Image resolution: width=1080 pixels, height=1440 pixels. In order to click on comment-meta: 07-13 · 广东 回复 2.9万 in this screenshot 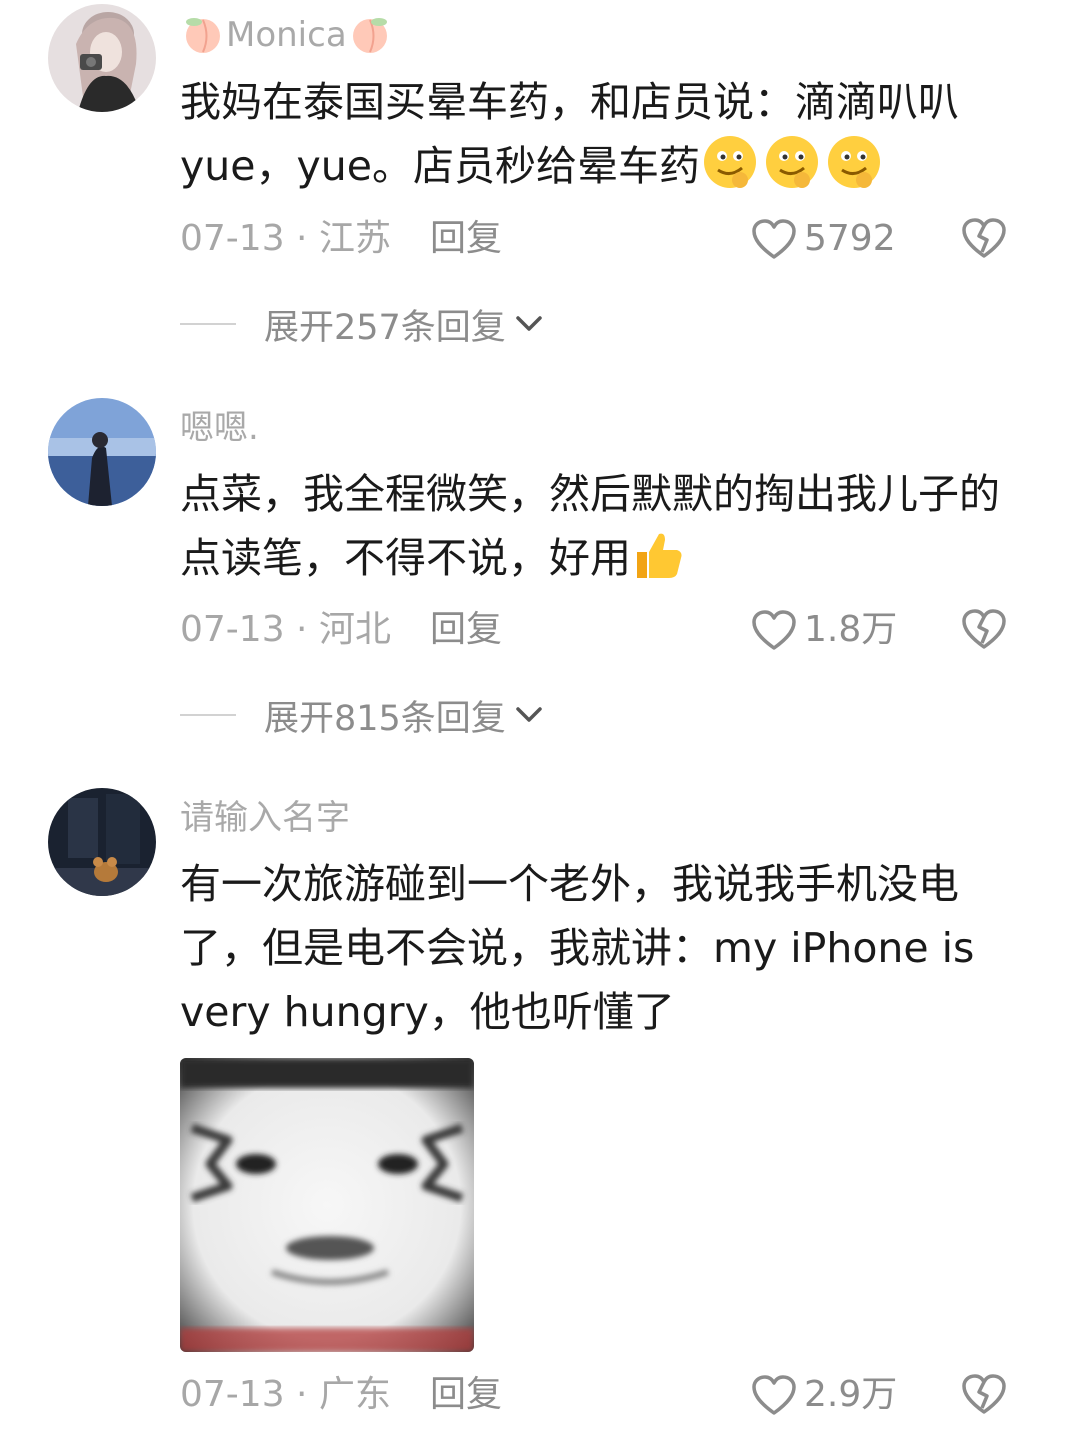, I will do `click(600, 1395)`.